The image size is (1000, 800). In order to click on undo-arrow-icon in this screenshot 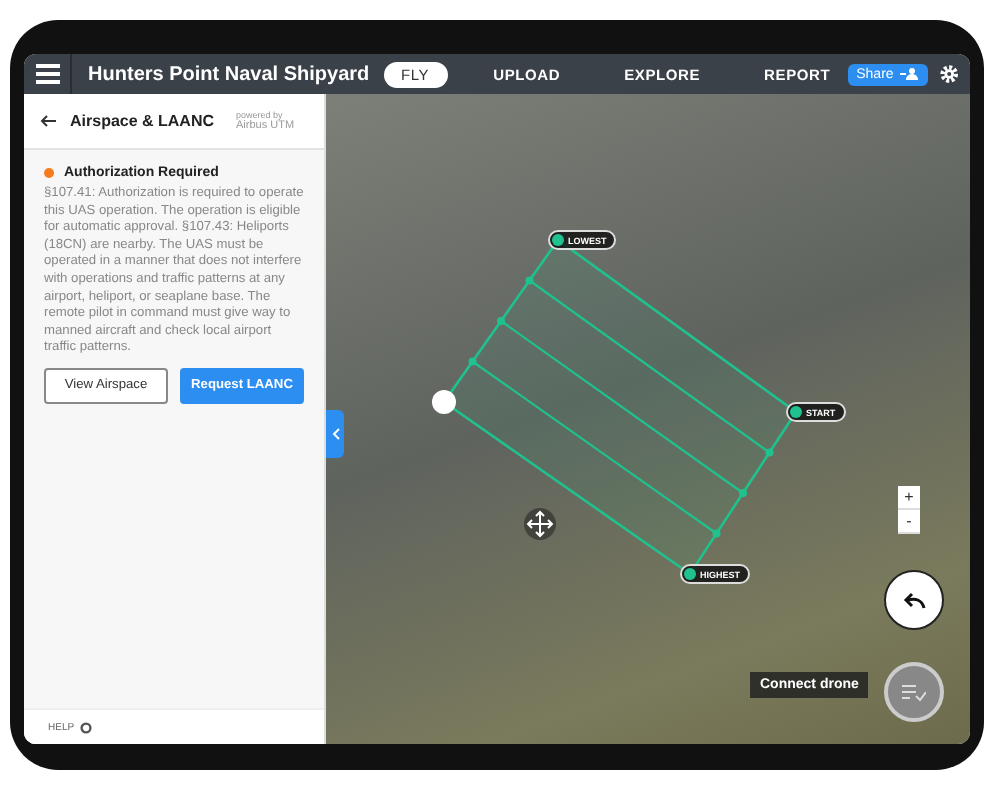, I will do `click(914, 600)`.